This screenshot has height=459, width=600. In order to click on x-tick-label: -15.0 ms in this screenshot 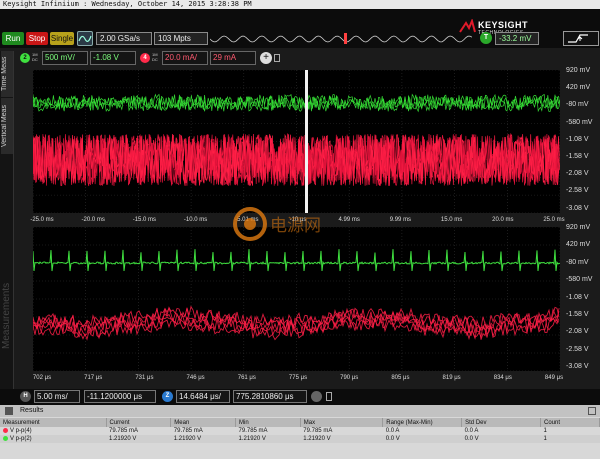, I will do `click(144, 220)`.